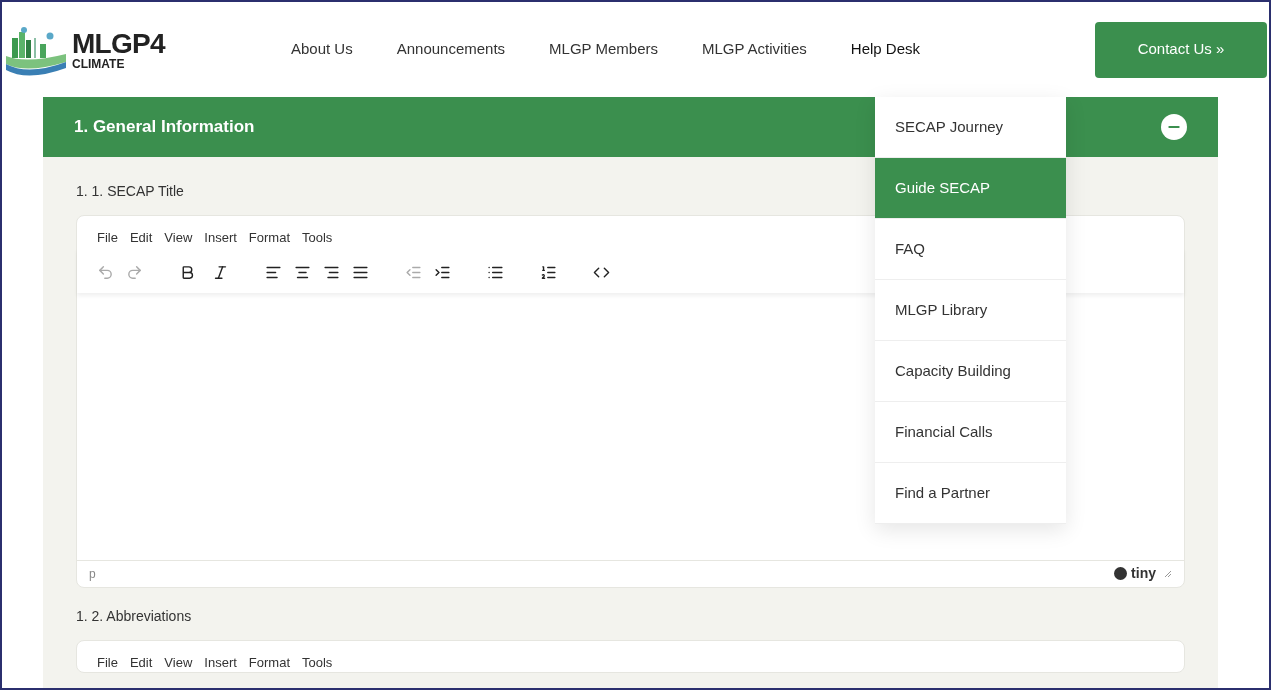 The width and height of the screenshot is (1271, 690). Describe the element at coordinates (130, 191) in the screenshot. I see `field-label: 1. 1. SECAP Title` at that location.